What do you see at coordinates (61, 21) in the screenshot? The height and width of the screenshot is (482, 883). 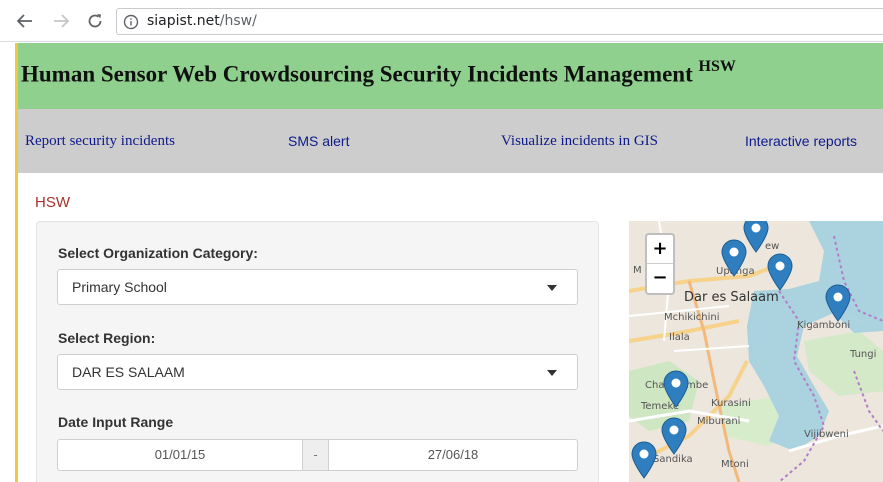 I see `forward-arrow-icon` at bounding box center [61, 21].